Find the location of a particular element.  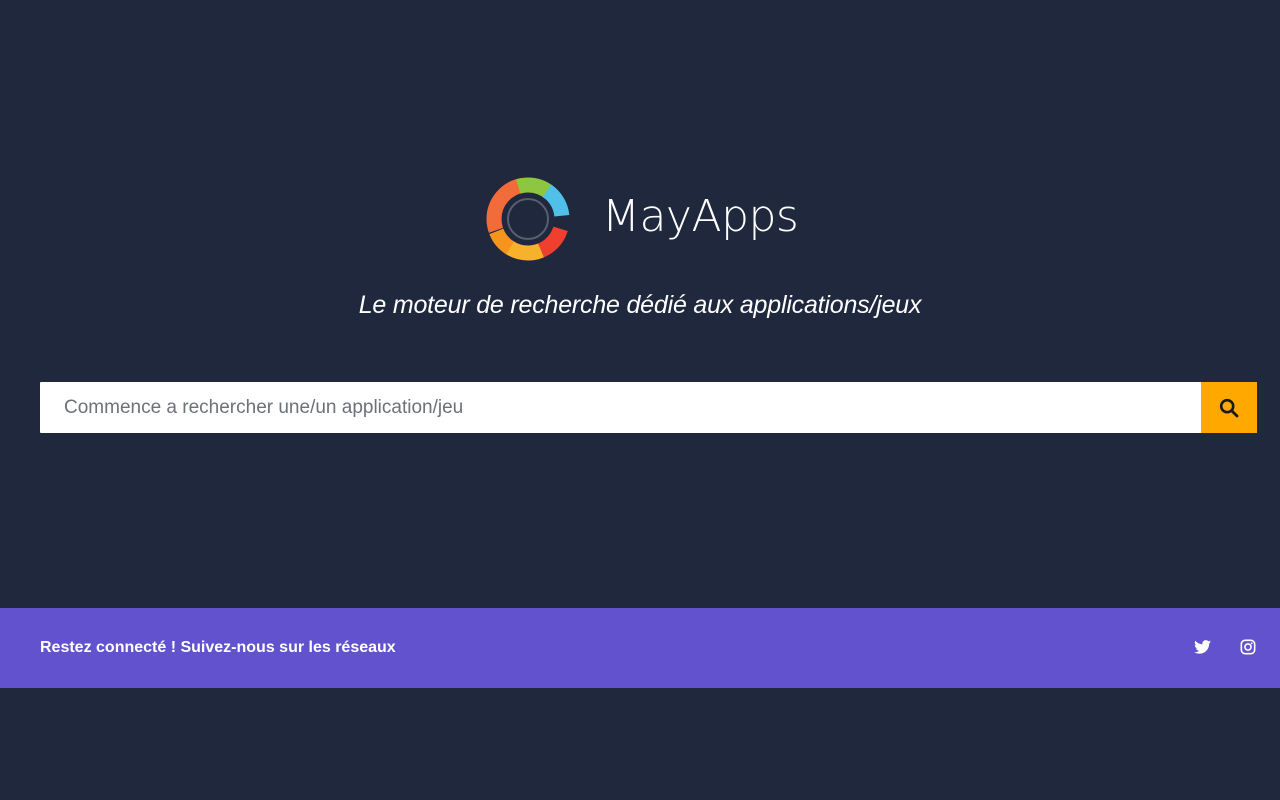

search-icon is located at coordinates (1229, 407).